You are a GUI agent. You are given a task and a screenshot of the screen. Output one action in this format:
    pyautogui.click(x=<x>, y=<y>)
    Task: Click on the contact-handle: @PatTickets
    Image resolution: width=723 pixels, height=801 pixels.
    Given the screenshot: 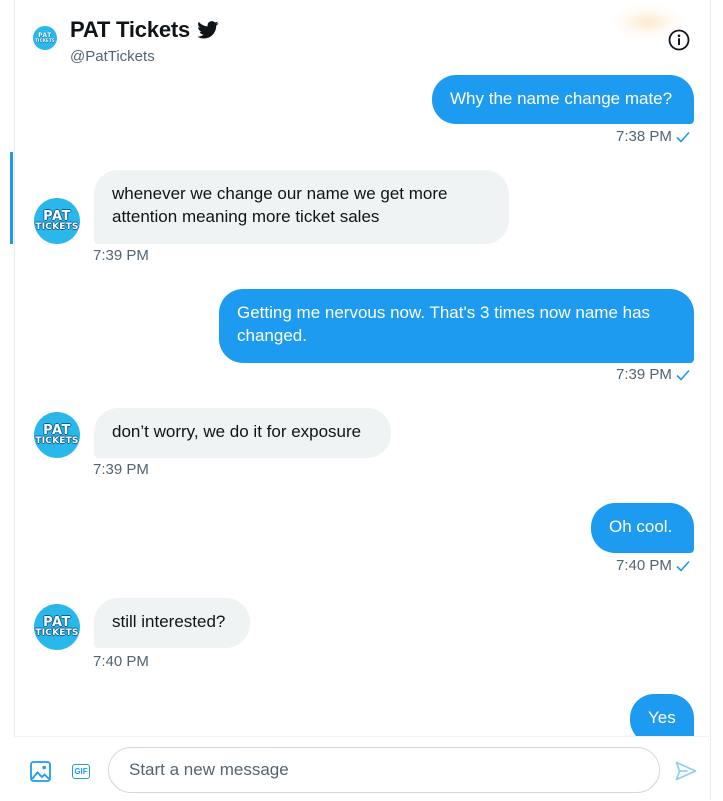 What is the action you would take?
    pyautogui.click(x=112, y=56)
    